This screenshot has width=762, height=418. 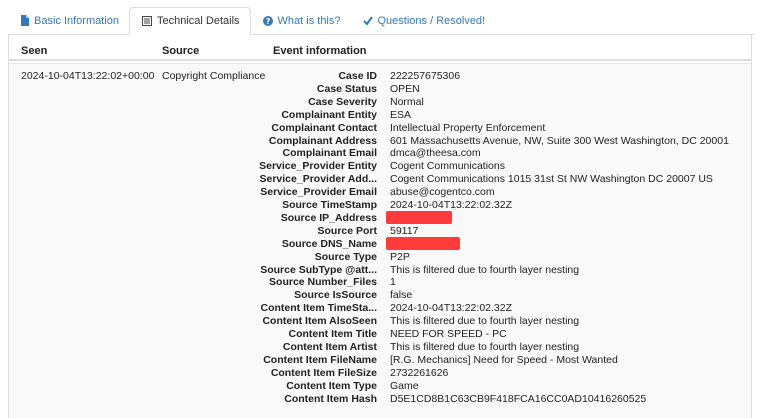 What do you see at coordinates (431, 20) in the screenshot?
I see `tab-label: Questions / Resolved!` at bounding box center [431, 20].